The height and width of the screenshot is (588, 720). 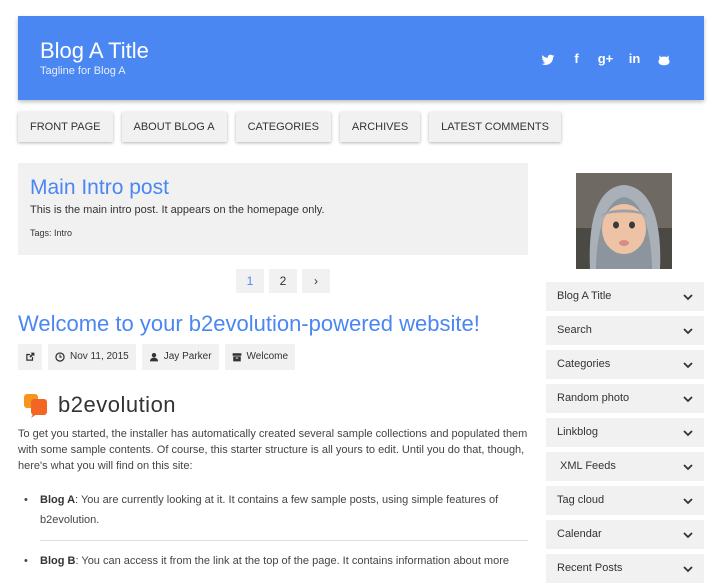 What do you see at coordinates (547, 59) in the screenshot?
I see `twitter-icon` at bounding box center [547, 59].